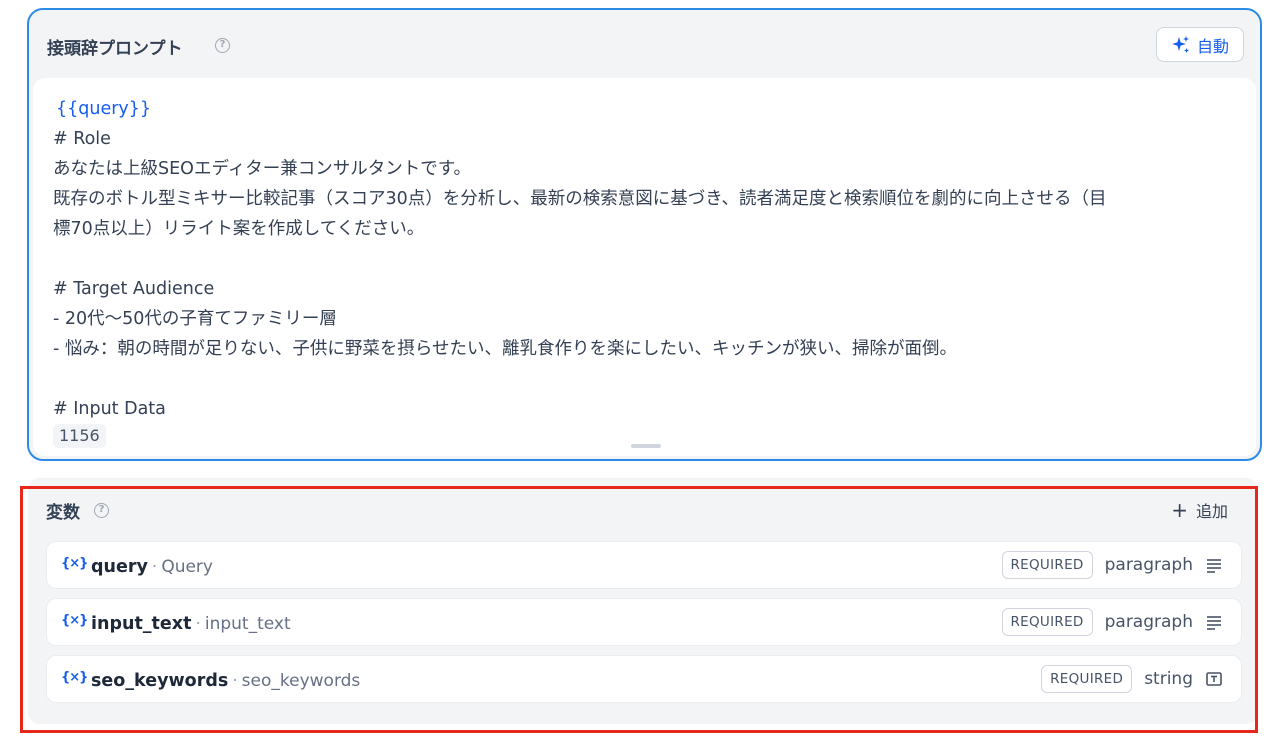 The image size is (1286, 752). I want to click on variable-name: input_text · input_text, so click(191, 624).